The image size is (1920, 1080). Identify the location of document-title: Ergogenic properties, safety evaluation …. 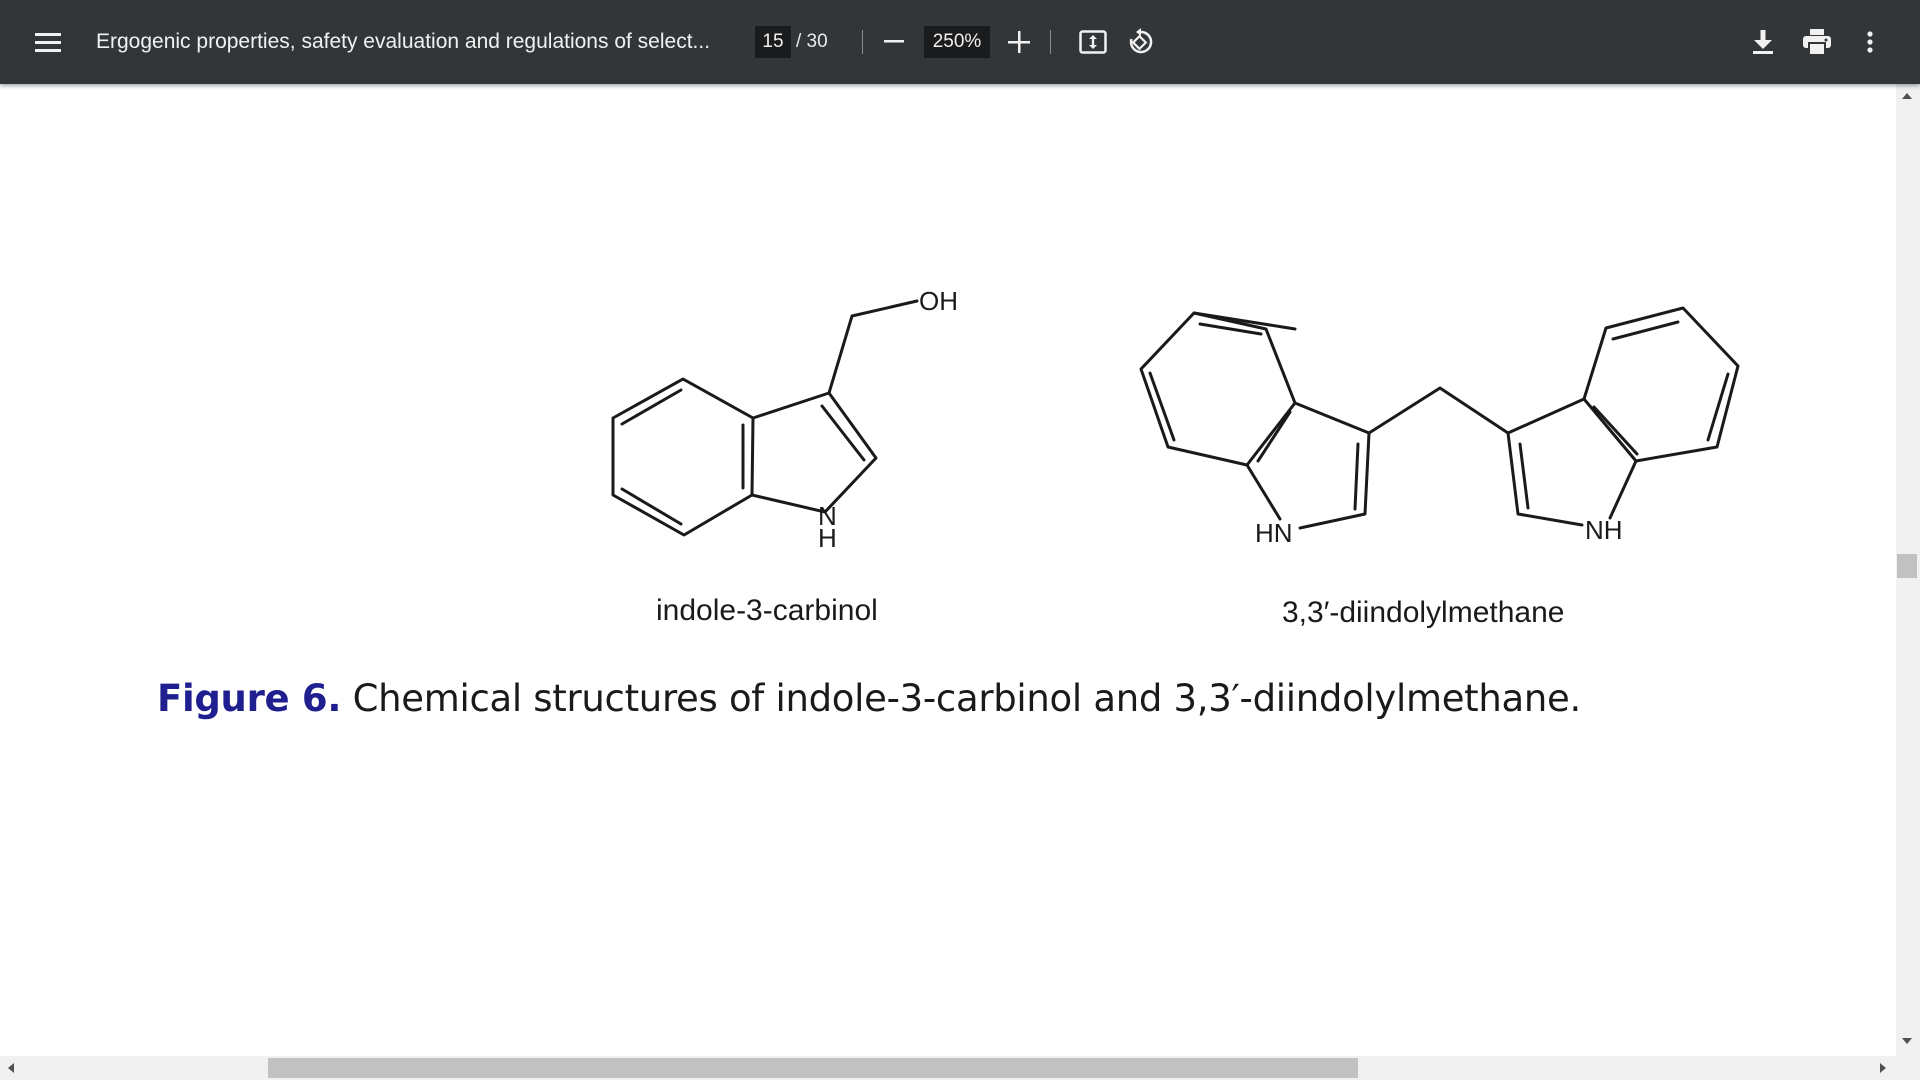
(403, 41).